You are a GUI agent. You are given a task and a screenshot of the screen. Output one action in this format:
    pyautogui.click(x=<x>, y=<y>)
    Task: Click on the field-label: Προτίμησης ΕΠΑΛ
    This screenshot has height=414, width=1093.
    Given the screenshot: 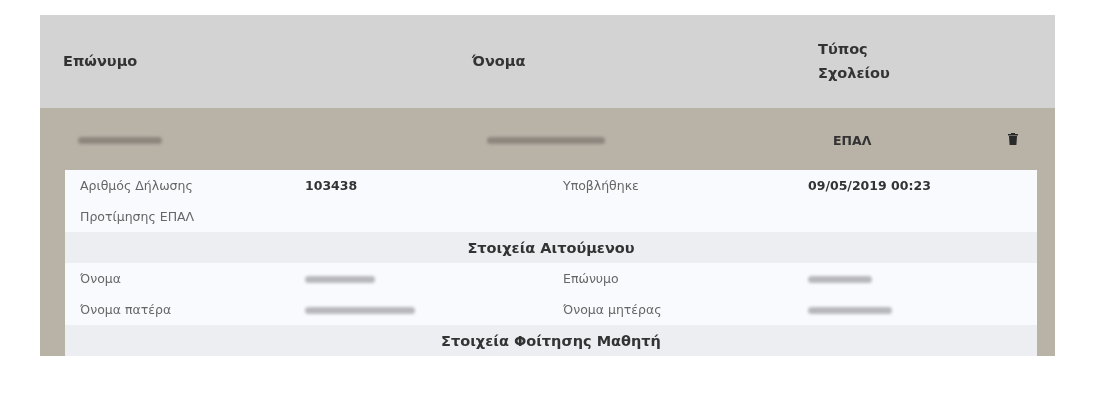 What is the action you would take?
    pyautogui.click(x=137, y=216)
    